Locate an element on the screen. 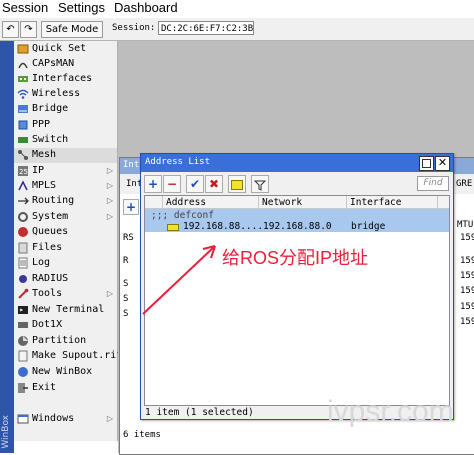  sidebar-item-bridge: Bridge is located at coordinates (65, 109).